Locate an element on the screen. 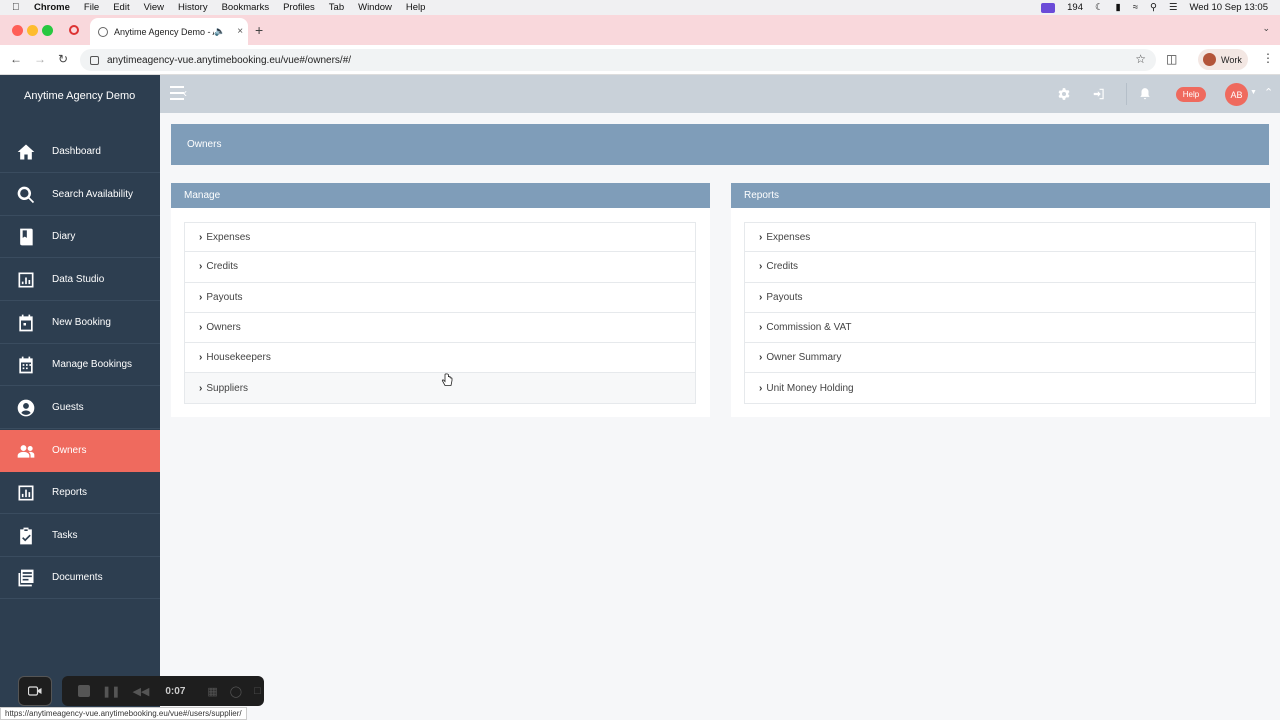 The width and height of the screenshot is (1280, 720). header-divider is located at coordinates (1126, 94).